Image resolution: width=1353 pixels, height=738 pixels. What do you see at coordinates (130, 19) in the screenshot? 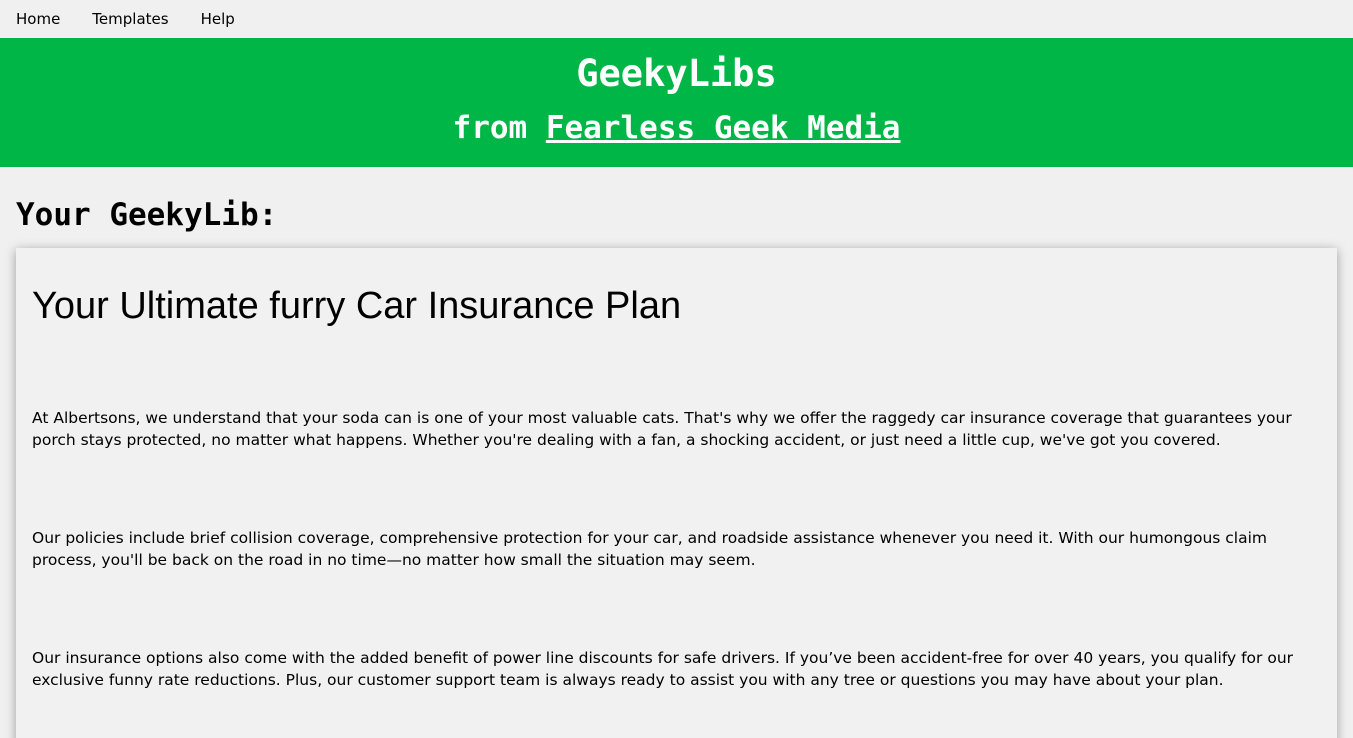
I see `nav-templates-link: Templates` at bounding box center [130, 19].